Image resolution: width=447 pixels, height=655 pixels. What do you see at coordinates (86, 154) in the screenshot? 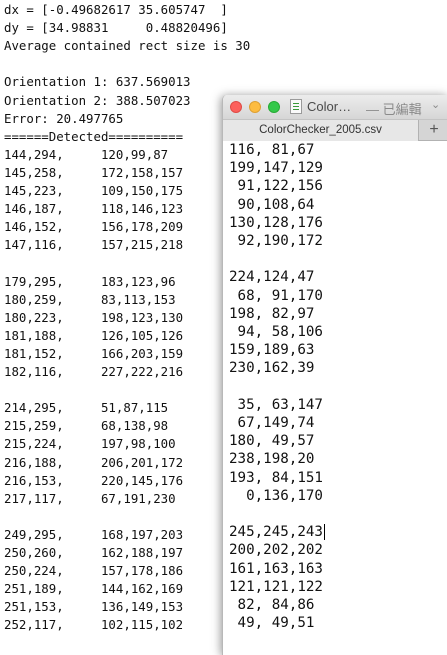
I see `terminal-line: 144,294, 120,99,87` at bounding box center [86, 154].